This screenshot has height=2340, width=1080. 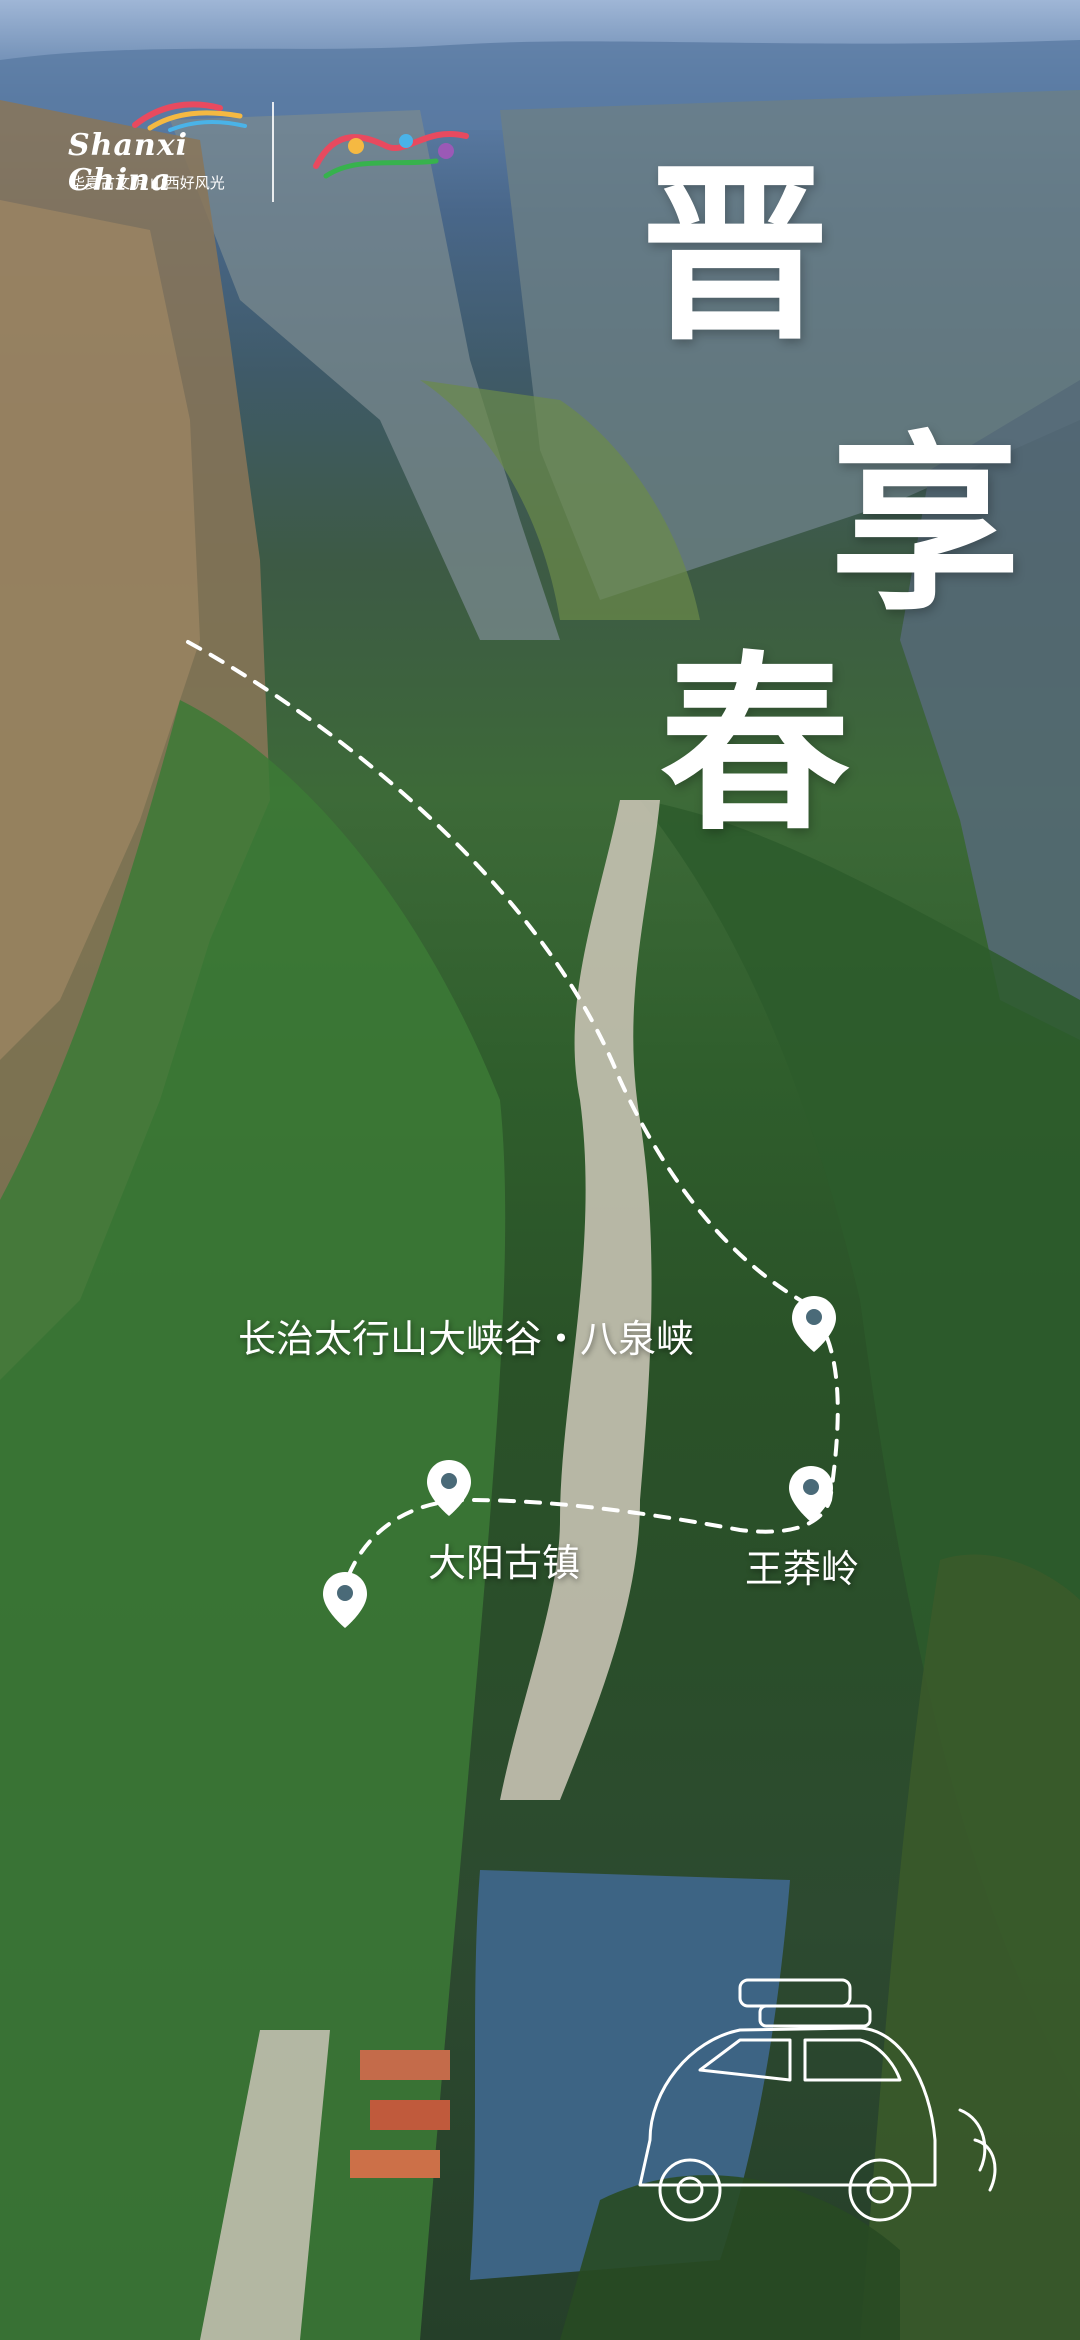 I want to click on route-stop-label: 王莽岭, so click(x=802, y=1569).